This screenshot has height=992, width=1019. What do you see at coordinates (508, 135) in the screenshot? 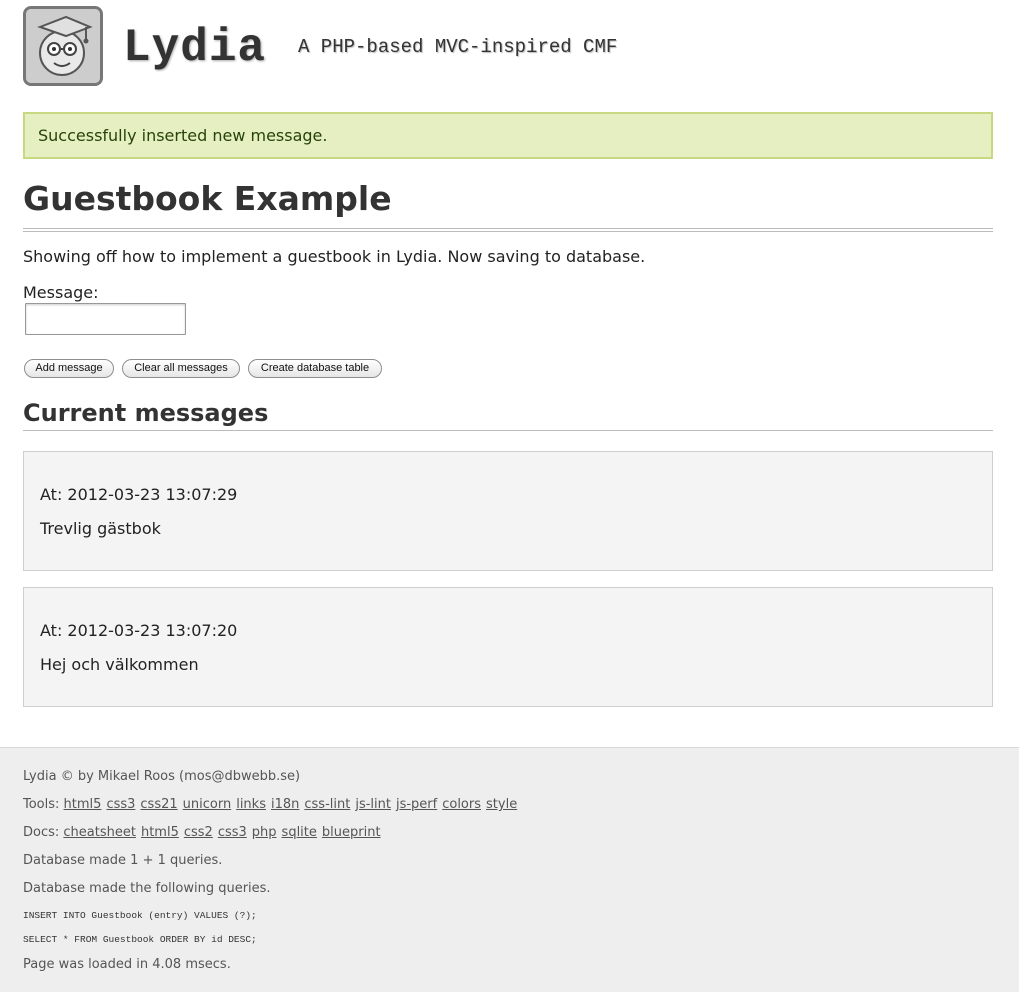
I see `flash-success-message: Successfully inserted new message.` at bounding box center [508, 135].